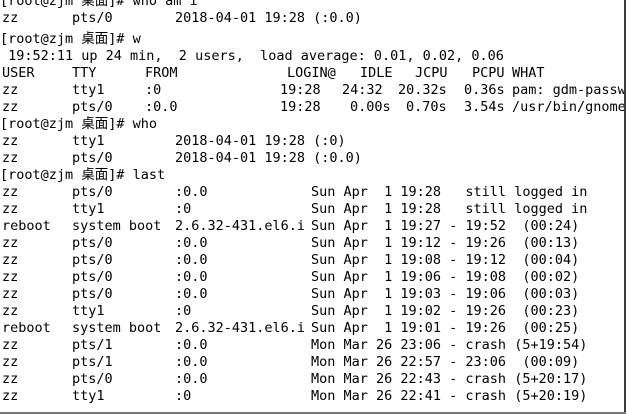 This screenshot has height=414, width=626. Describe the element at coordinates (88, 141) in the screenshot. I see `who-tty: tty1` at that location.